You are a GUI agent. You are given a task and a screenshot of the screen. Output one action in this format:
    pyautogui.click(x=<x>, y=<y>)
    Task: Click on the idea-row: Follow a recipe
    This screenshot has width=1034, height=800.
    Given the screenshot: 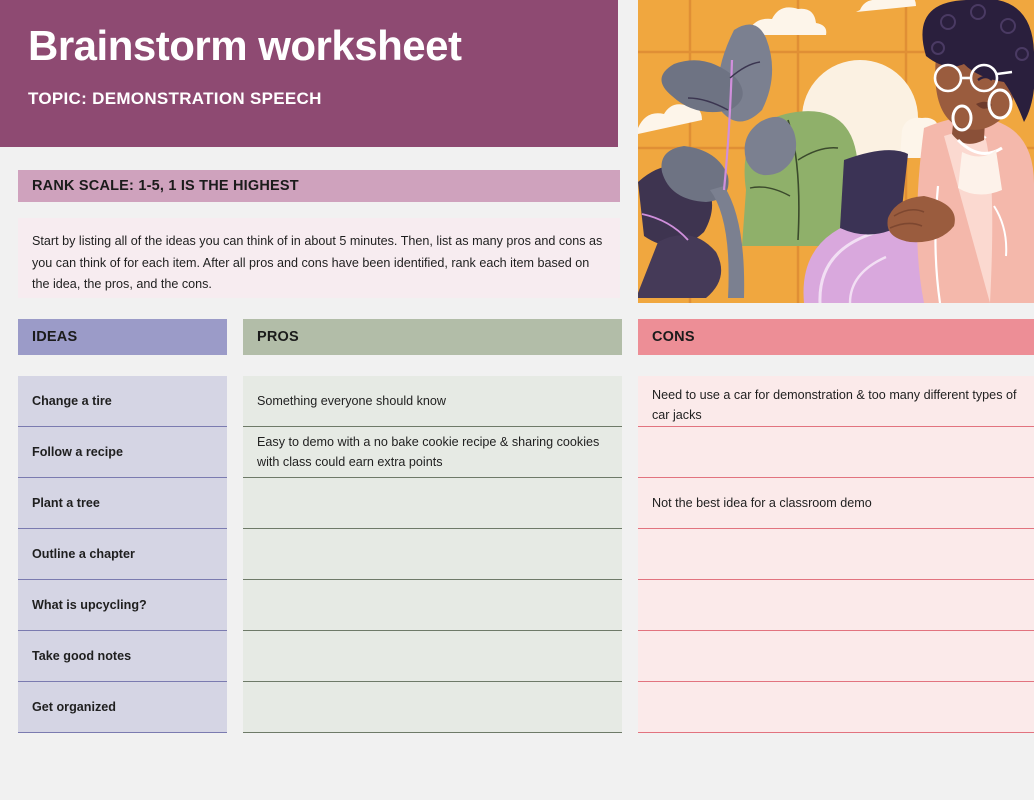 What is the action you would take?
    pyautogui.click(x=122, y=452)
    